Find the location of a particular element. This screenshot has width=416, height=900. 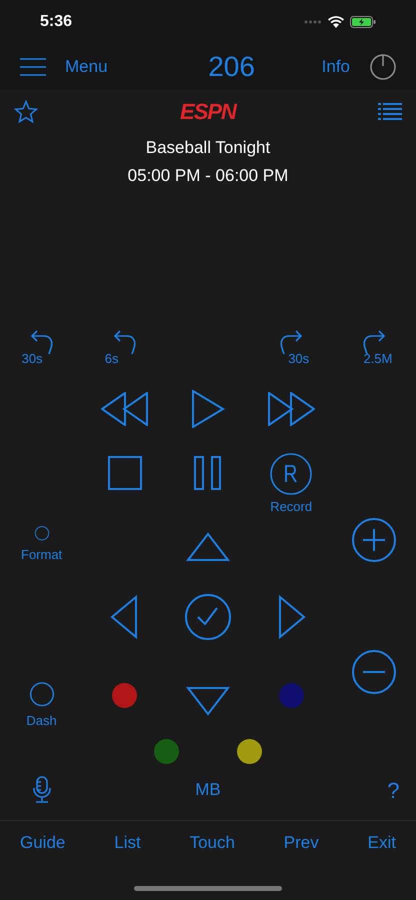

up-button is located at coordinates (208, 547).